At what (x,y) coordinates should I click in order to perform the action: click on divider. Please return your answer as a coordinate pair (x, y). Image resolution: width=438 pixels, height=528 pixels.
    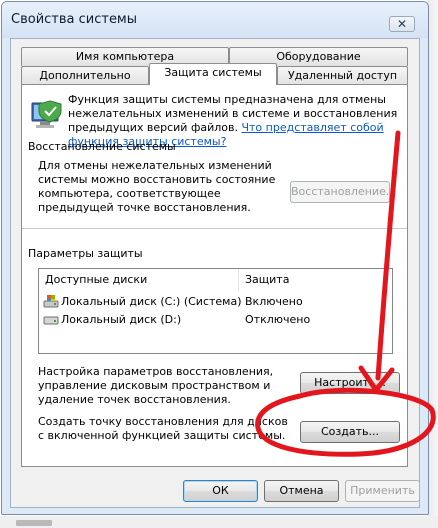
    Looking at the image, I should click on (214, 228).